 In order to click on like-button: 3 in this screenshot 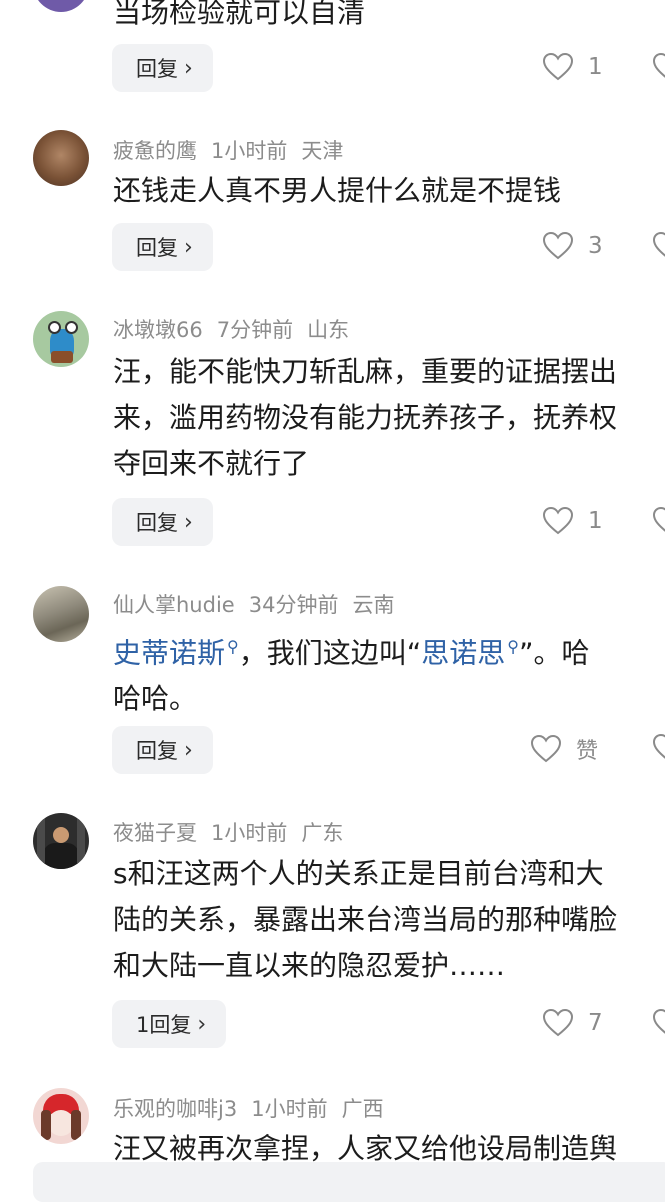, I will do `click(572, 246)`.